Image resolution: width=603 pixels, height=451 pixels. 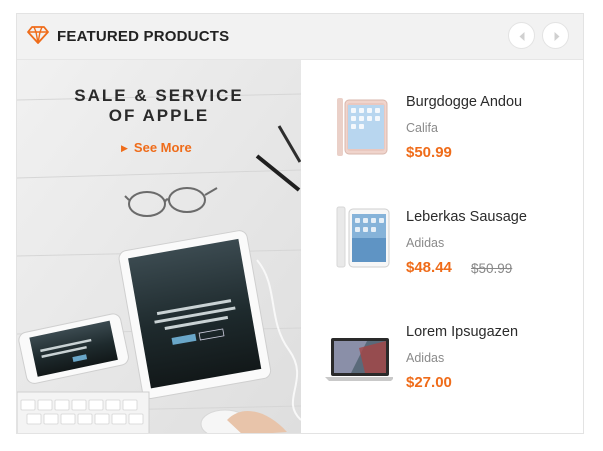 I want to click on caret-right-icon, so click(x=557, y=36).